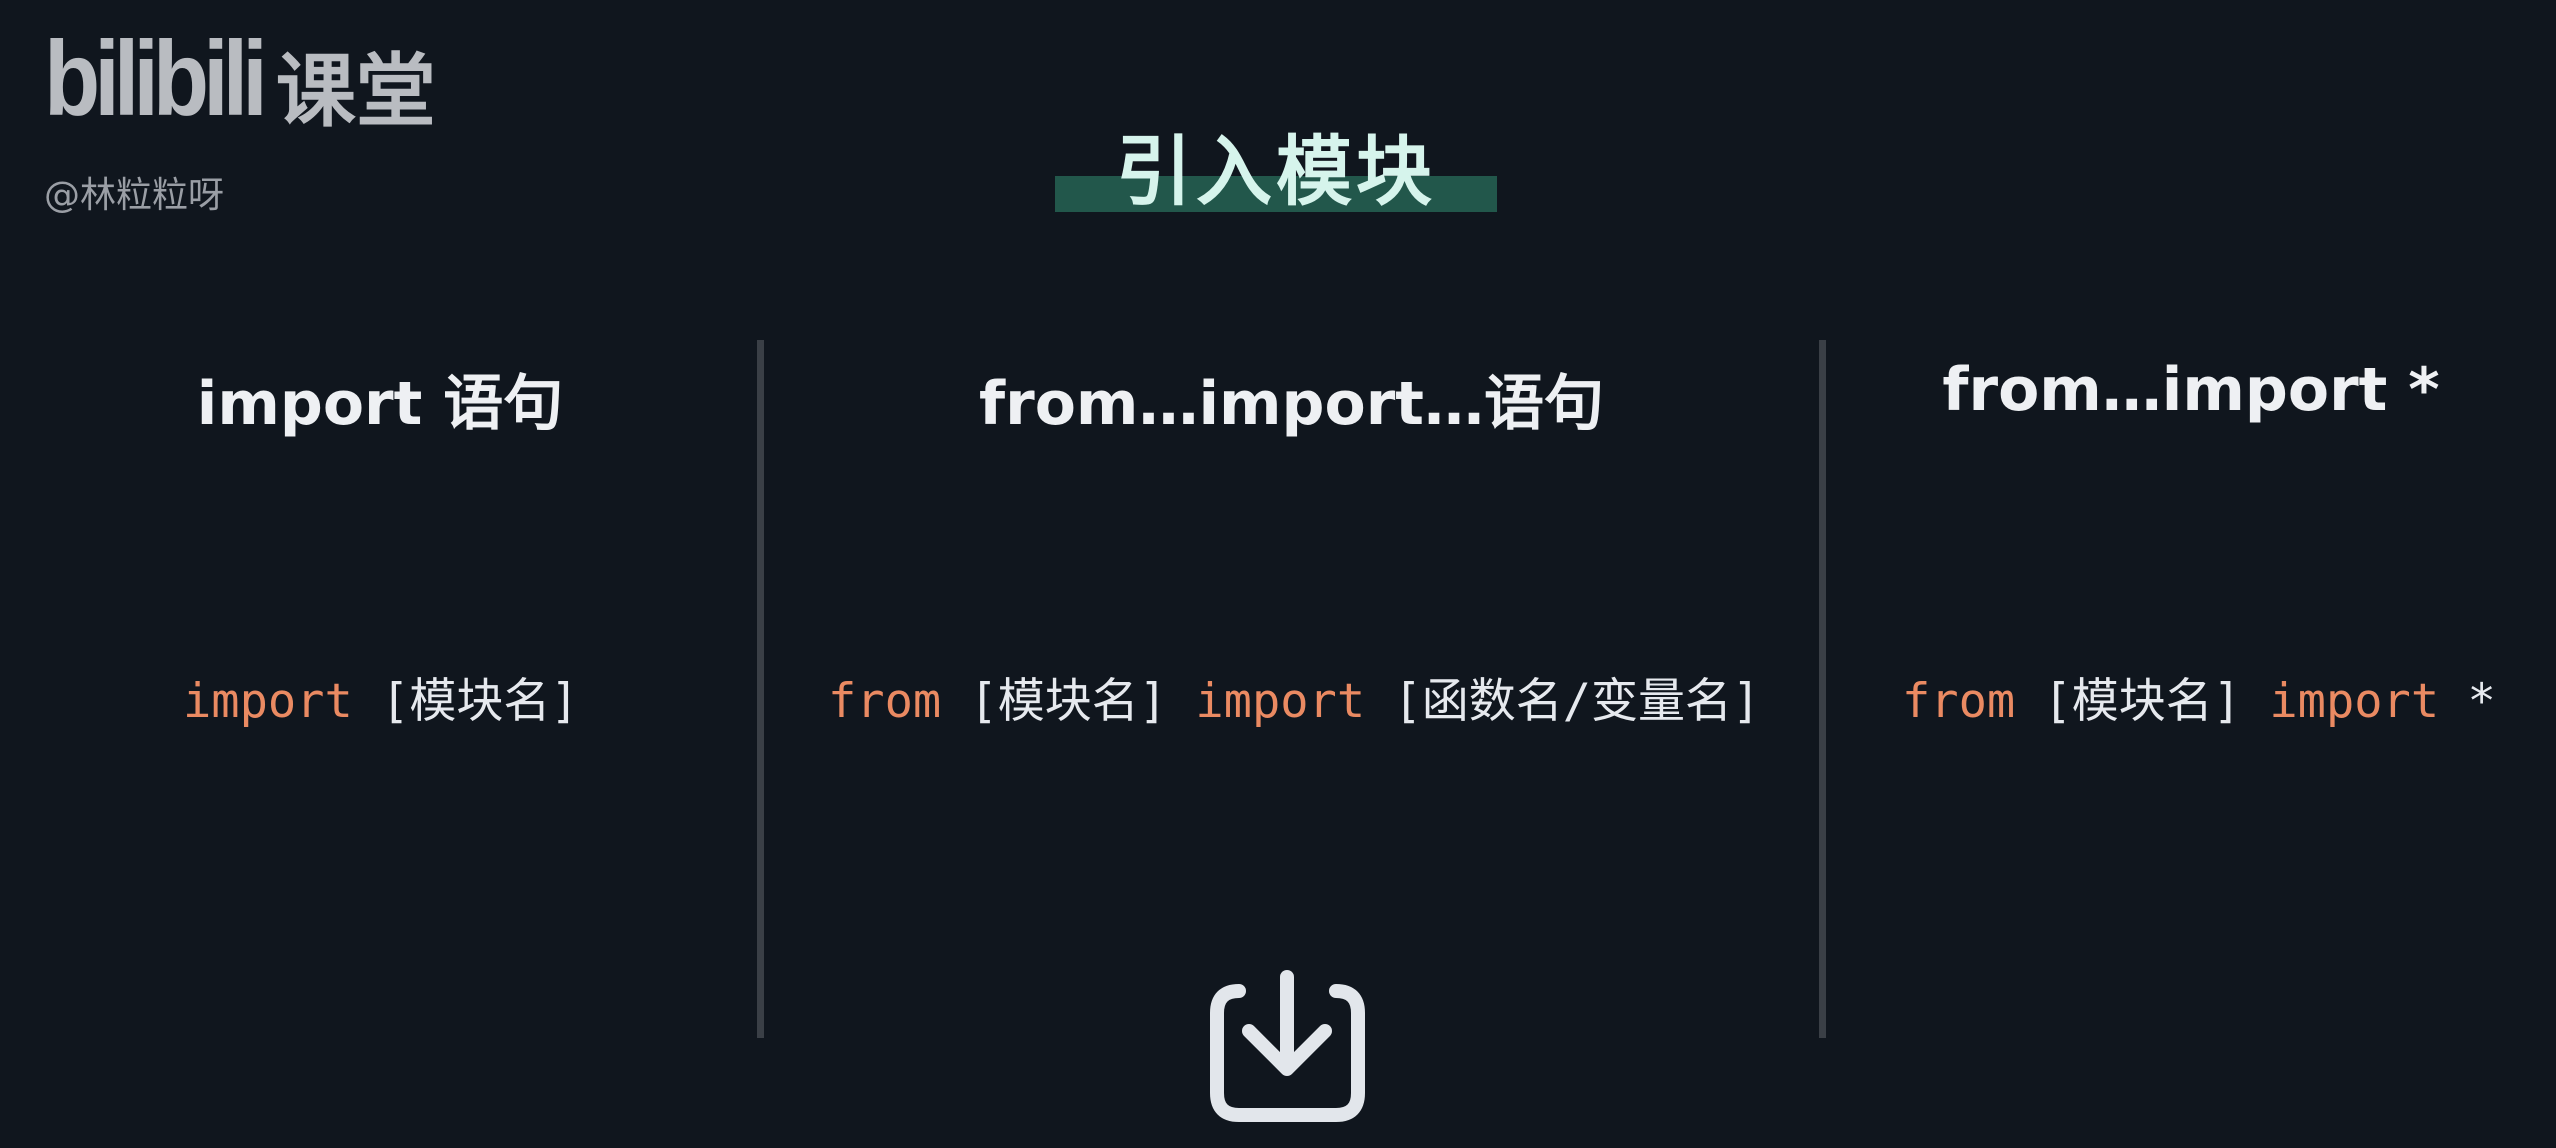 This screenshot has width=2556, height=1148. Describe the element at coordinates (380, 404) in the screenshot. I see `heading: import 语句` at that location.